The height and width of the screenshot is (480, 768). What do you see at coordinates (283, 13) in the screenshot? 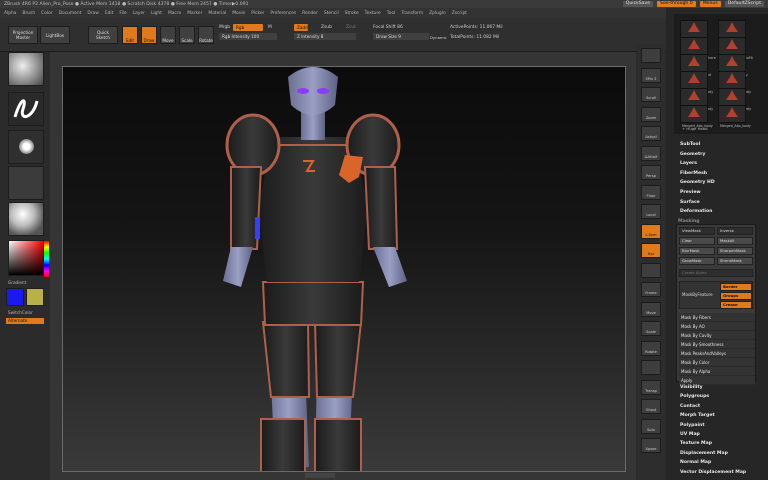
I see `menu-preferences: Preferences` at bounding box center [283, 13].